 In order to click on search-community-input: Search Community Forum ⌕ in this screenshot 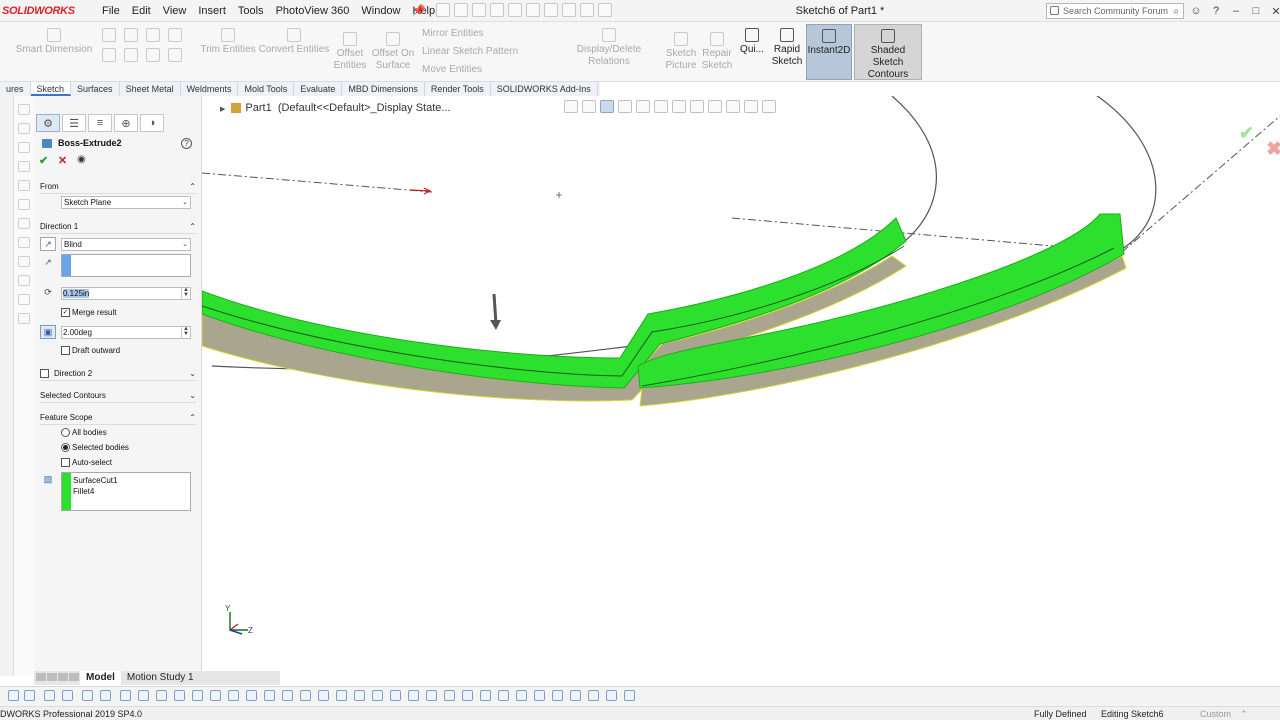, I will do `click(1115, 11)`.